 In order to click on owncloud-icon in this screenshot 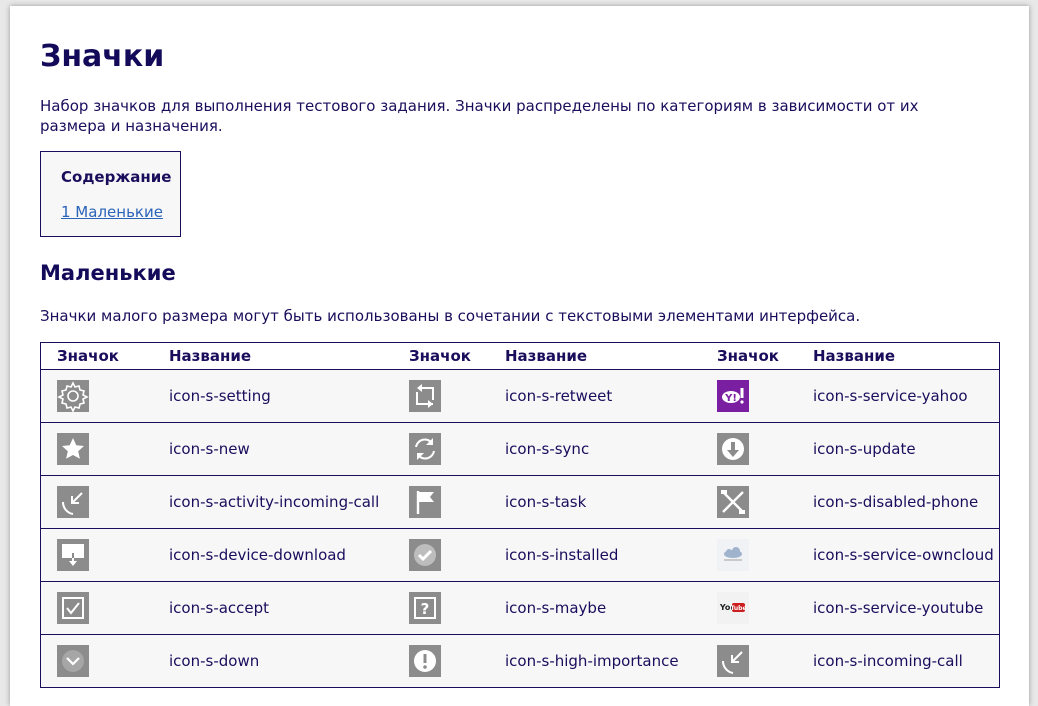, I will do `click(733, 555)`.